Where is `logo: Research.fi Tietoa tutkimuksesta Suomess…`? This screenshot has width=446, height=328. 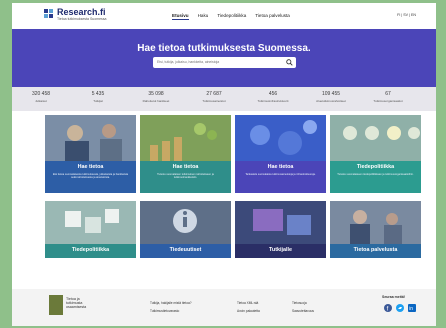
logo: Research.fi Tietoa tutkimuksesta Suomess… is located at coordinates (75, 15).